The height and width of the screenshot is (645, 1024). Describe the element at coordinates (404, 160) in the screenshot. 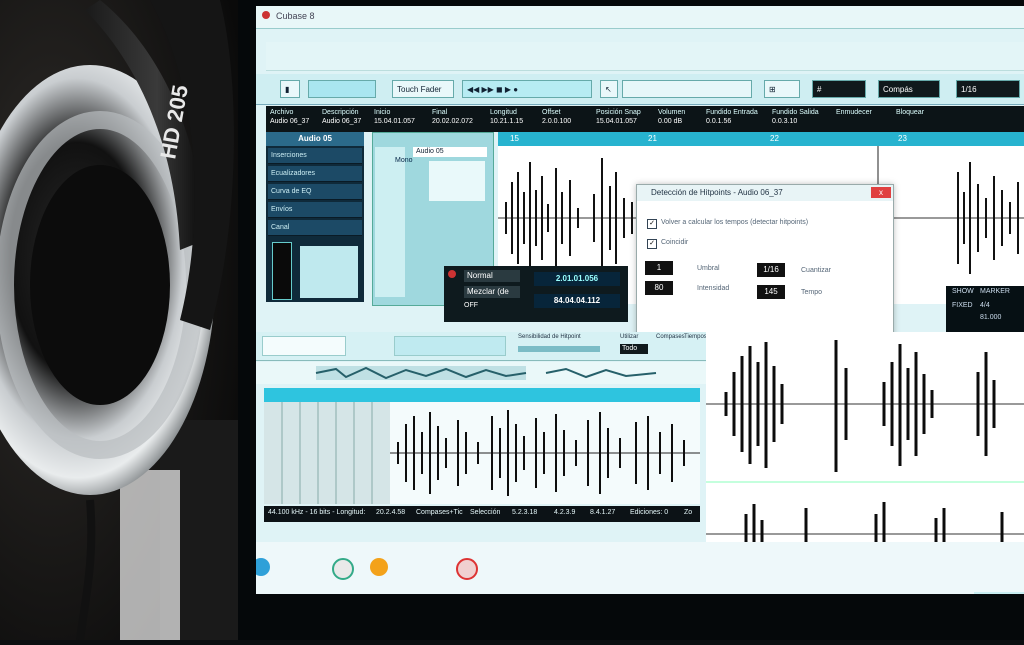

I see `track-mono-label: Mono` at that location.